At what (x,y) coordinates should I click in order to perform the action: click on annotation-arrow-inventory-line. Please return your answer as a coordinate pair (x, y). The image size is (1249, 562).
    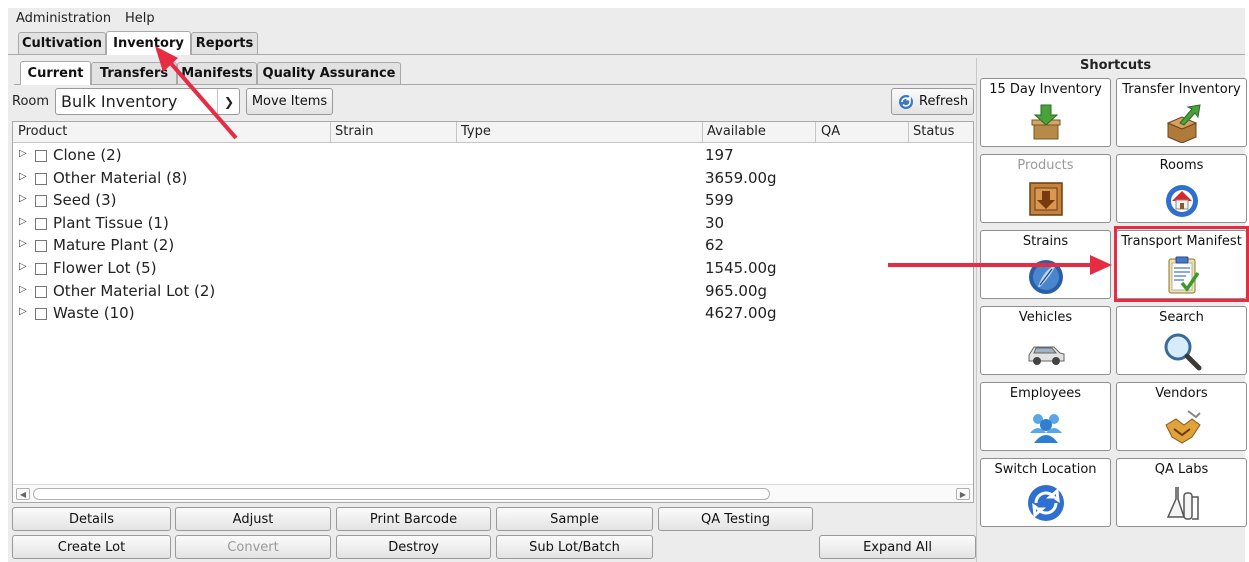
    Looking at the image, I should click on (202, 99).